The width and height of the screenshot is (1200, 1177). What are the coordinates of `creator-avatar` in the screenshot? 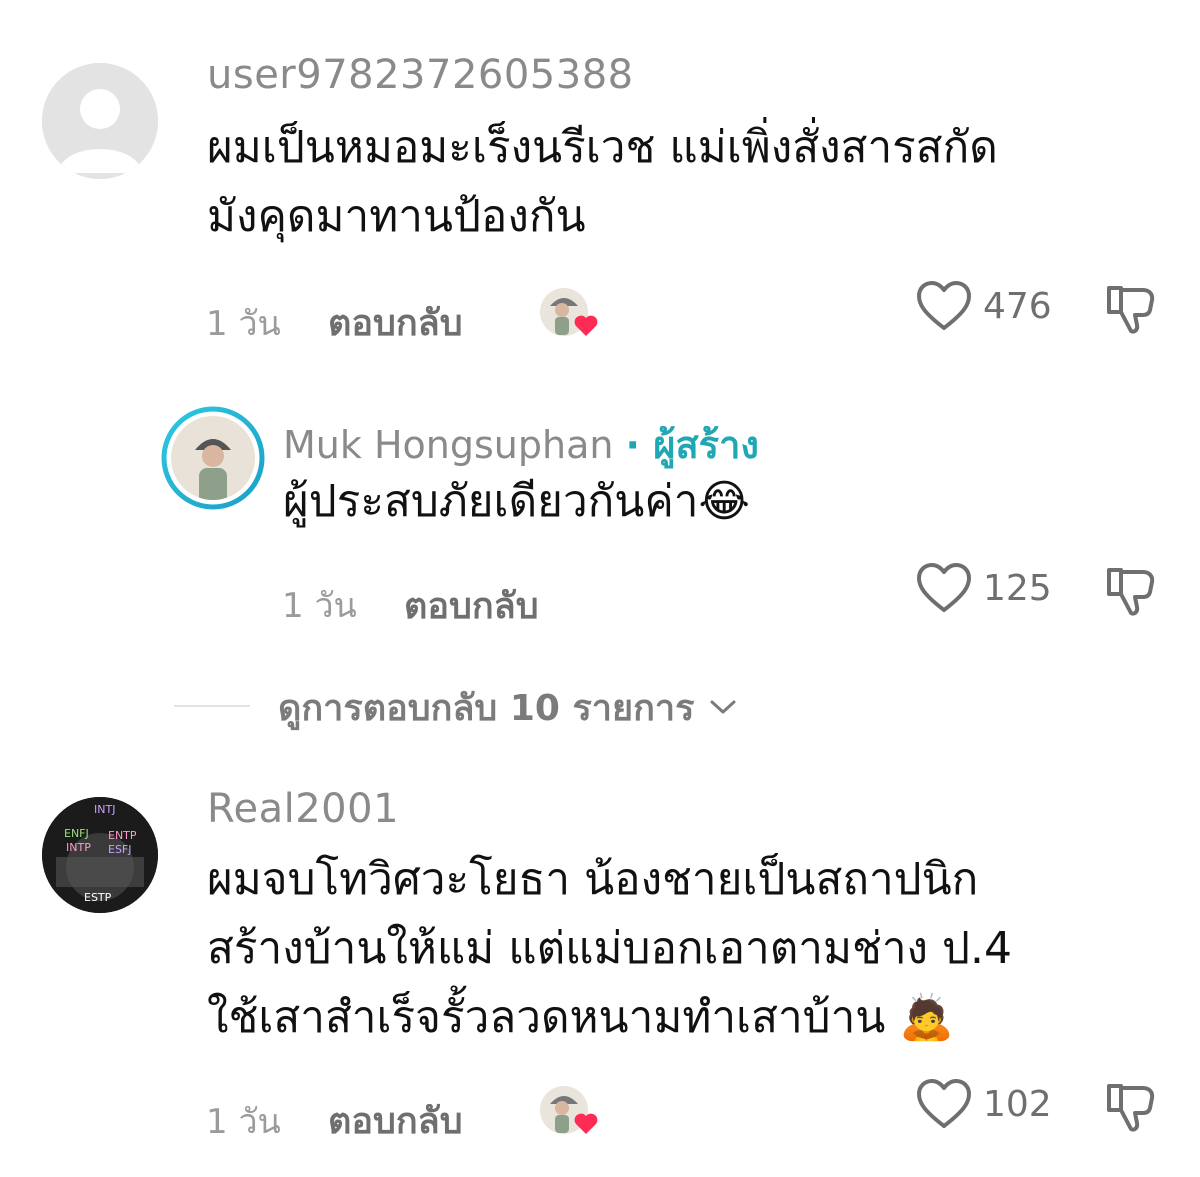 It's located at (213, 458).